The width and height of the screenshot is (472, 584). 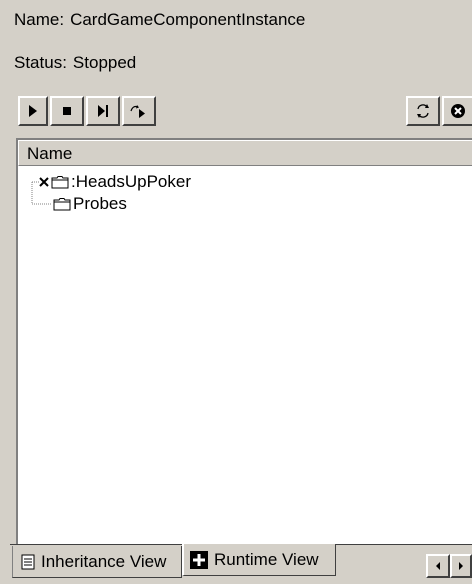 I want to click on close-button, so click(x=457, y=111).